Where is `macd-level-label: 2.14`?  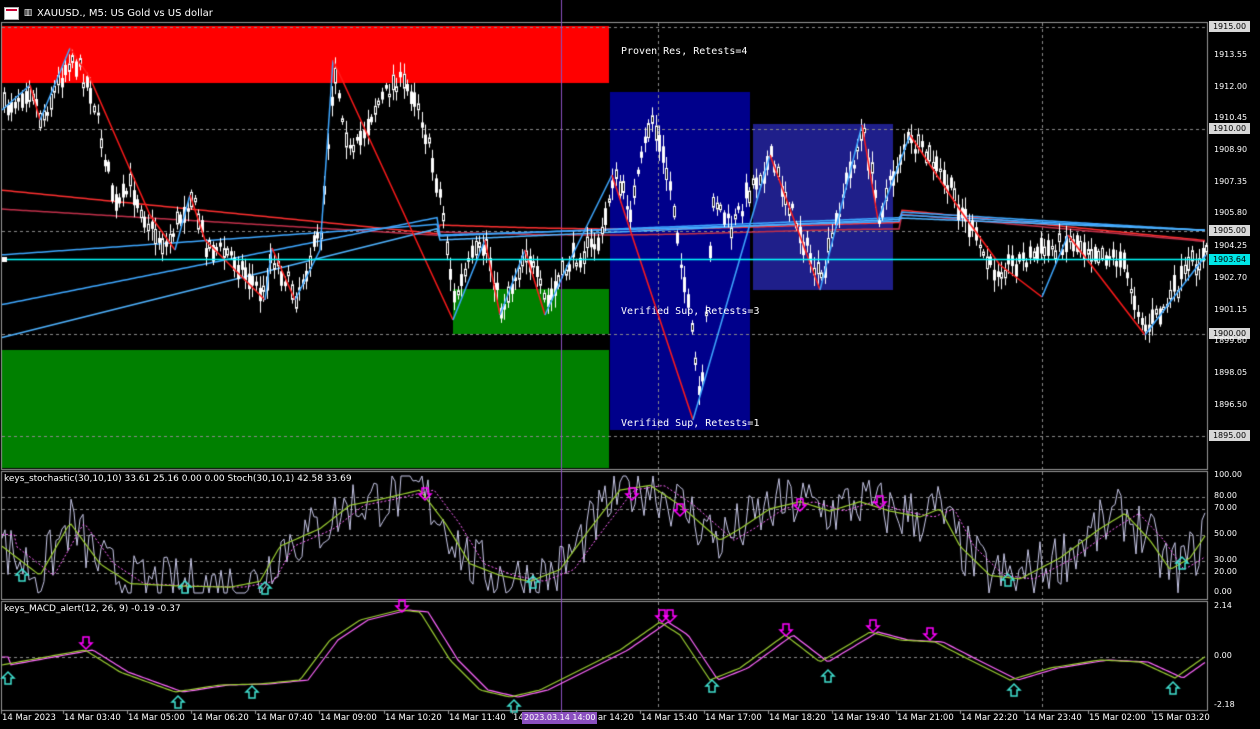 macd-level-label: 2.14 is located at coordinates (1223, 605).